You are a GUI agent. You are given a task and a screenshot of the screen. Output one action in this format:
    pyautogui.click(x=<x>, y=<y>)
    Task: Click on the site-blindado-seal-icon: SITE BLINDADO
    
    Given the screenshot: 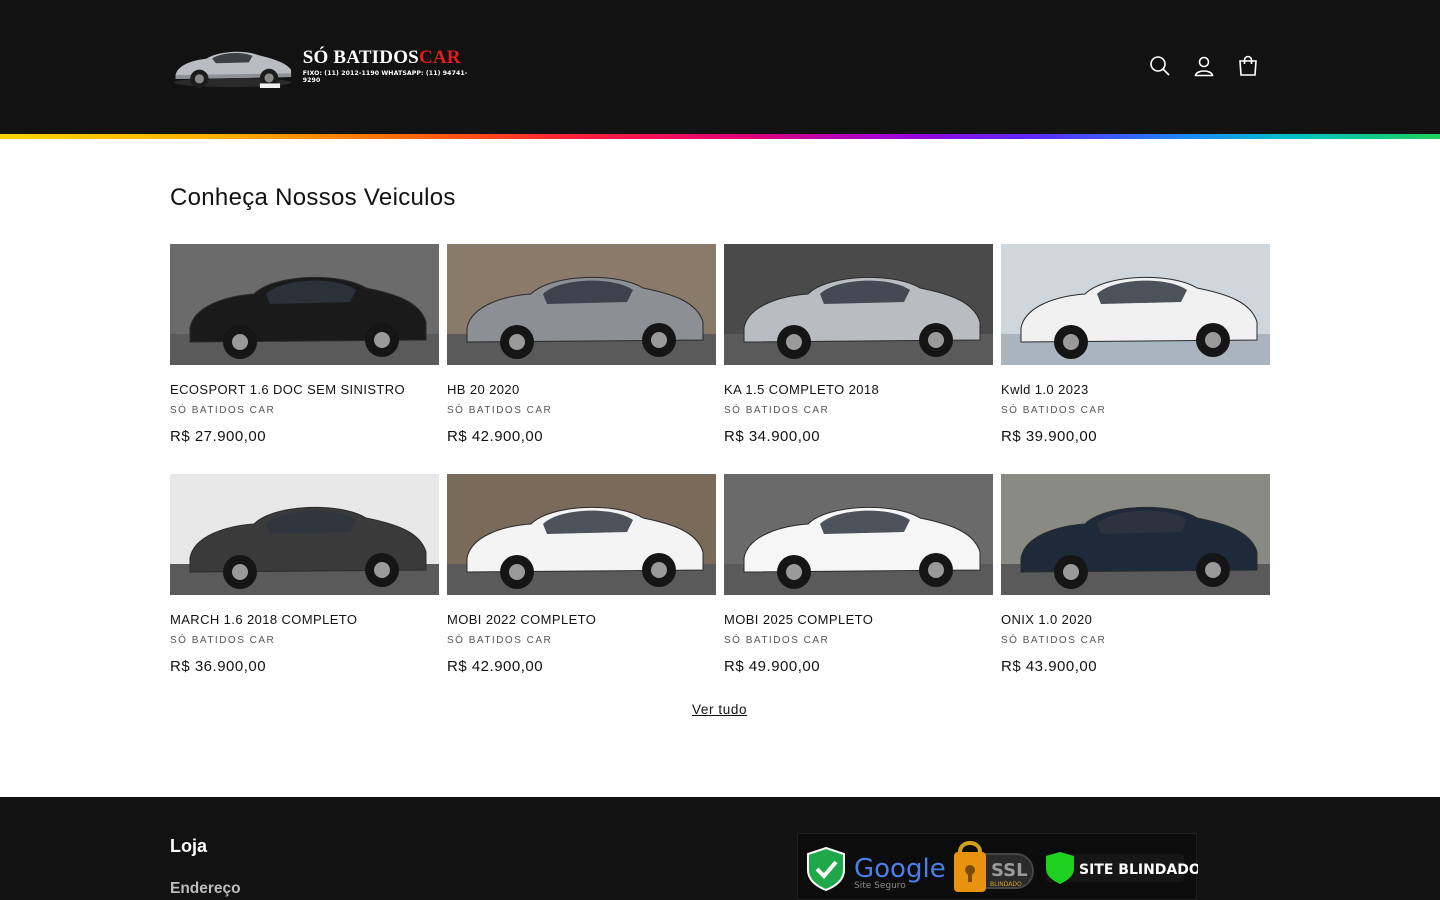 What is the action you would take?
    pyautogui.click(x=1123, y=868)
    